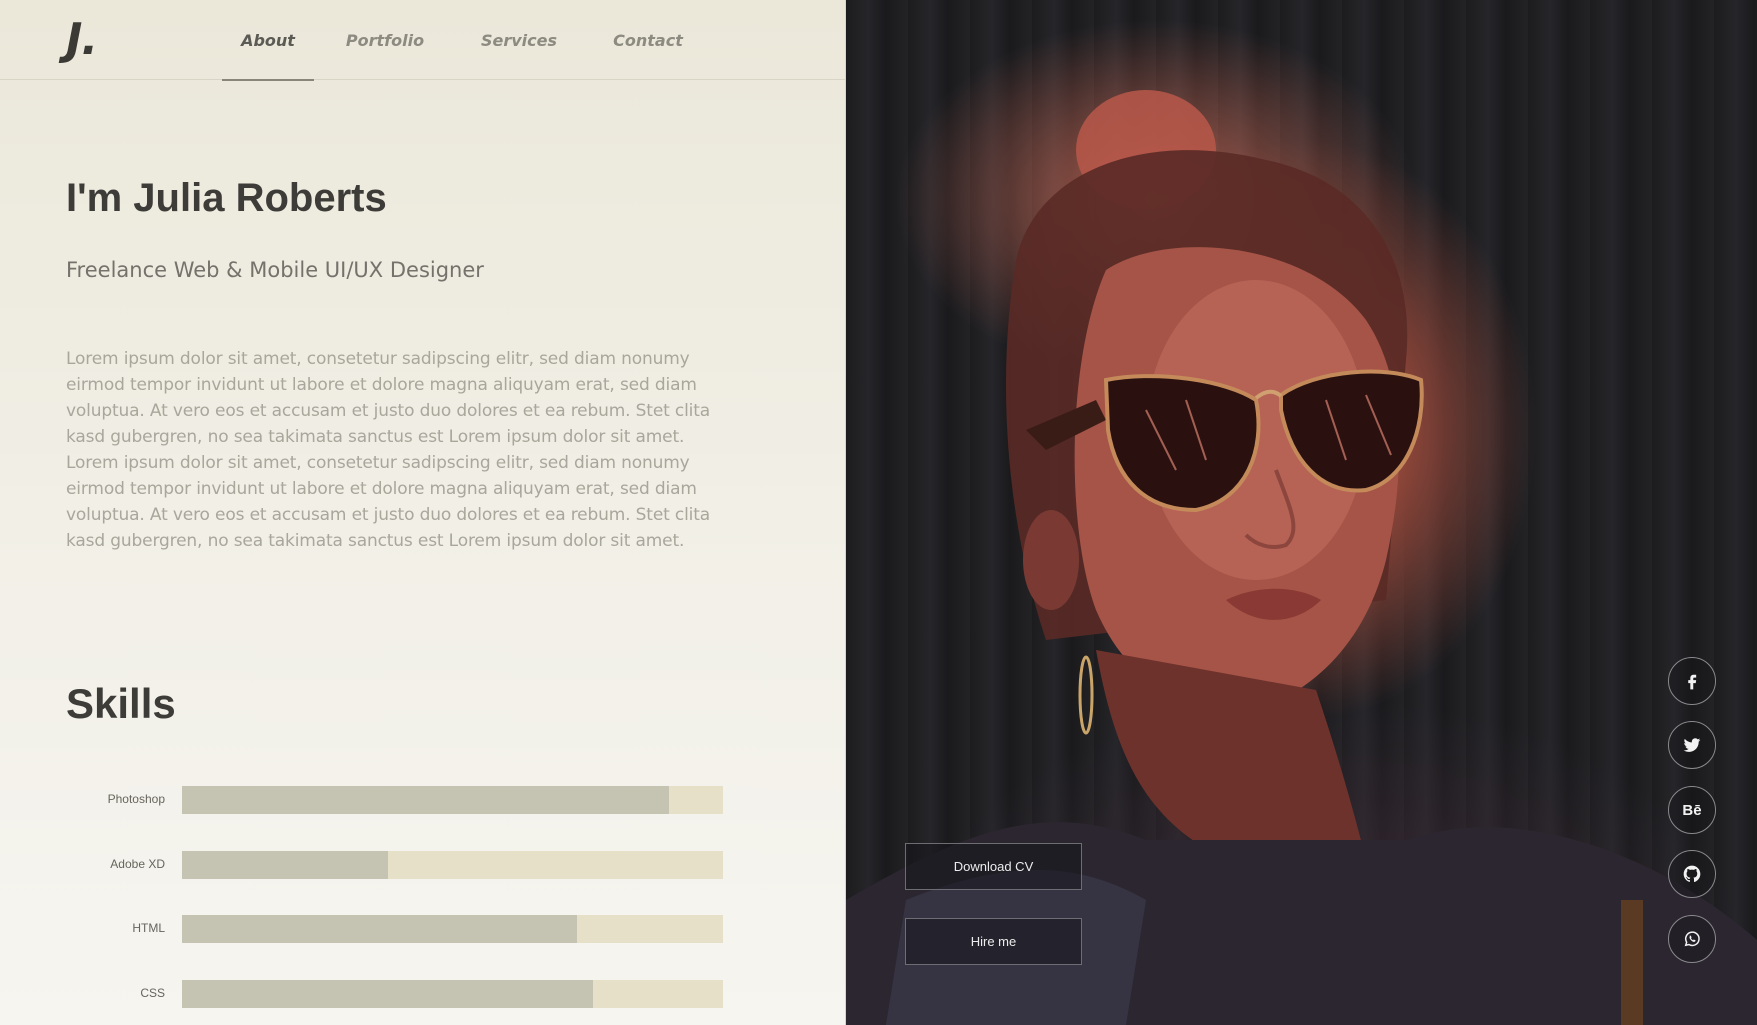  I want to click on whatsapp-icon, so click(1692, 939).